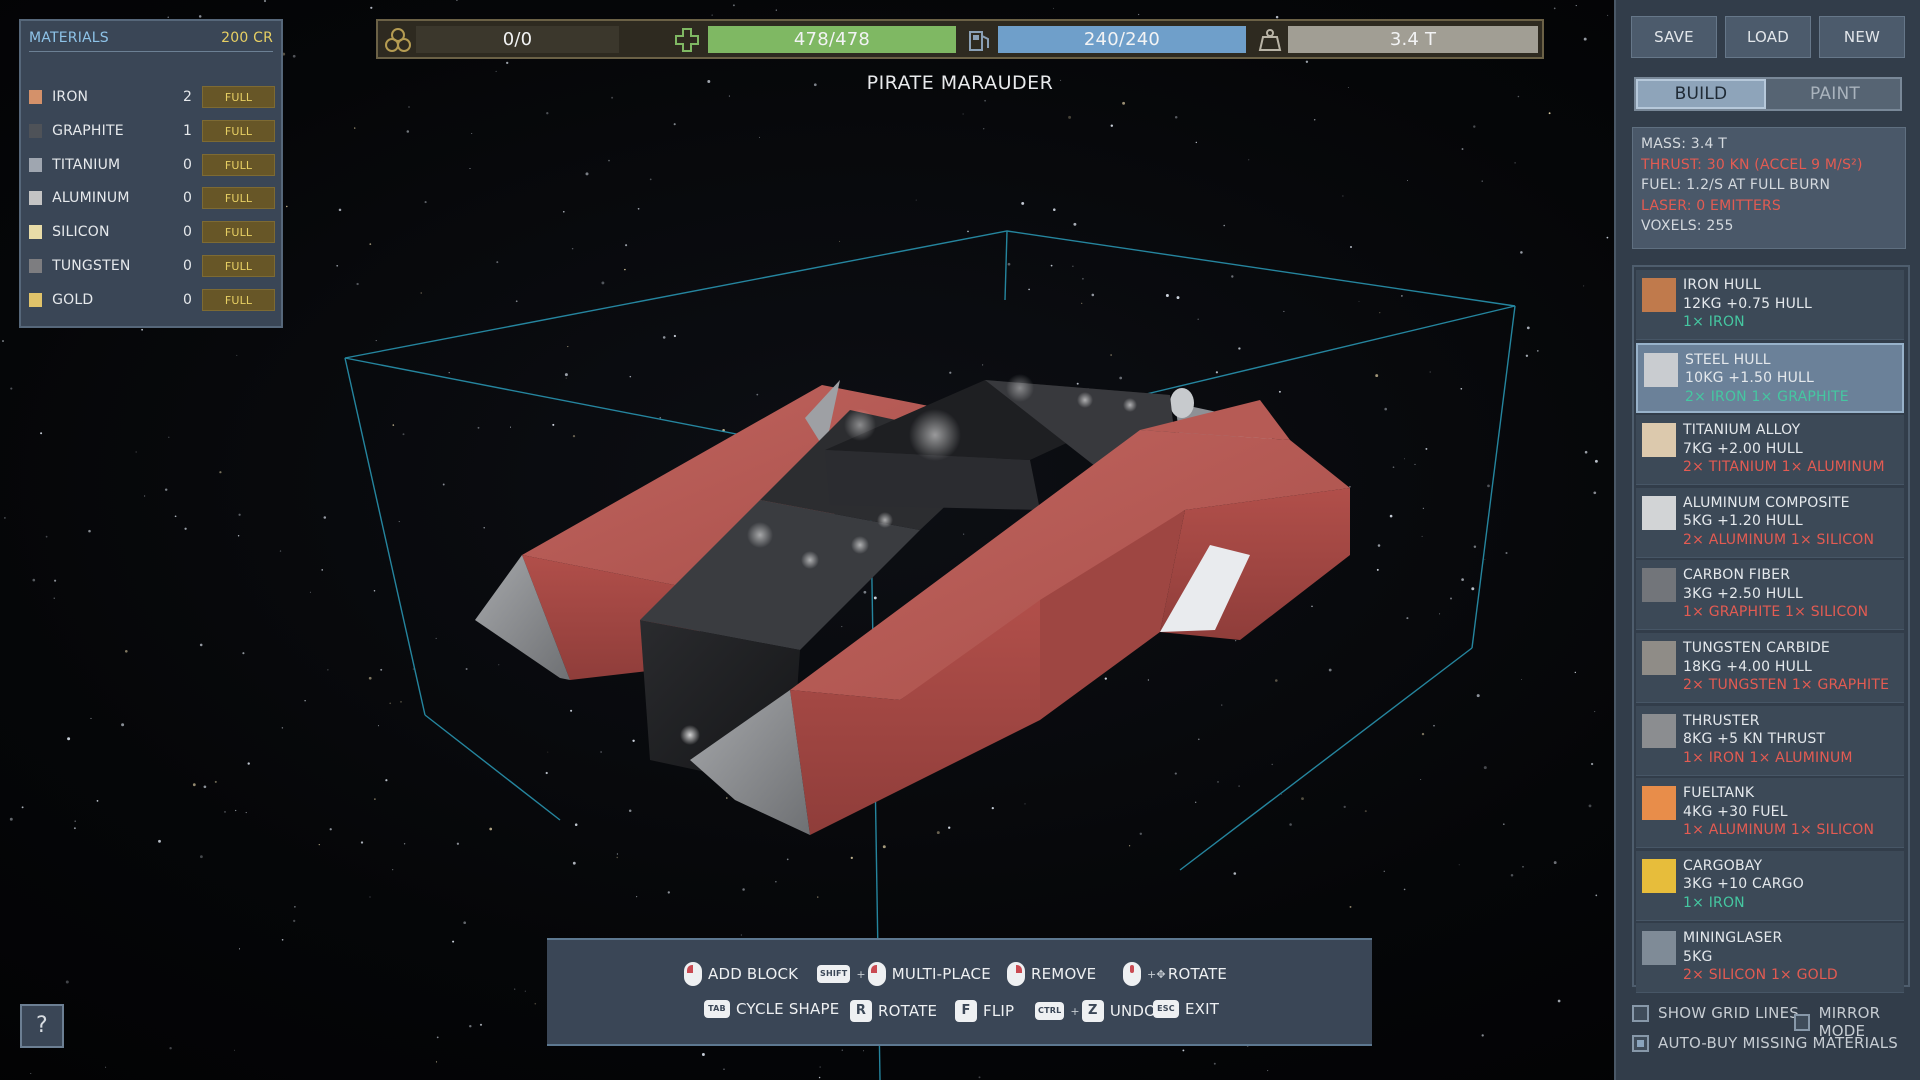  Describe the element at coordinates (187, 97) in the screenshot. I see `material-count: 2` at that location.